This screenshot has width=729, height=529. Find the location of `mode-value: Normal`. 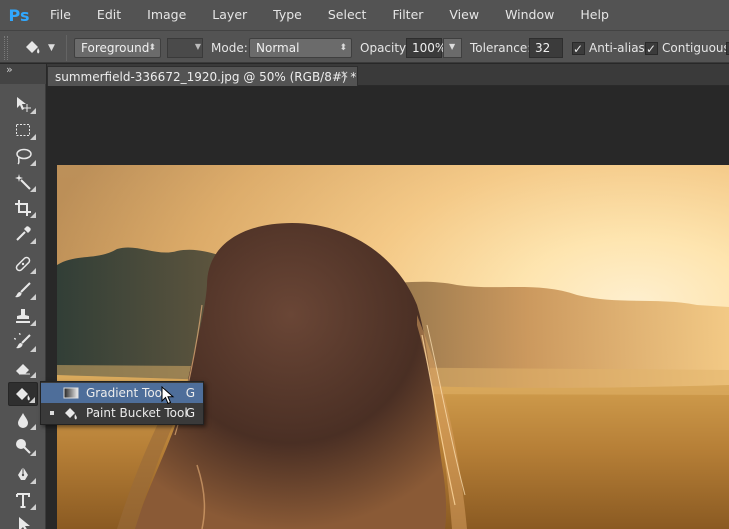

mode-value: Normal is located at coordinates (278, 48).